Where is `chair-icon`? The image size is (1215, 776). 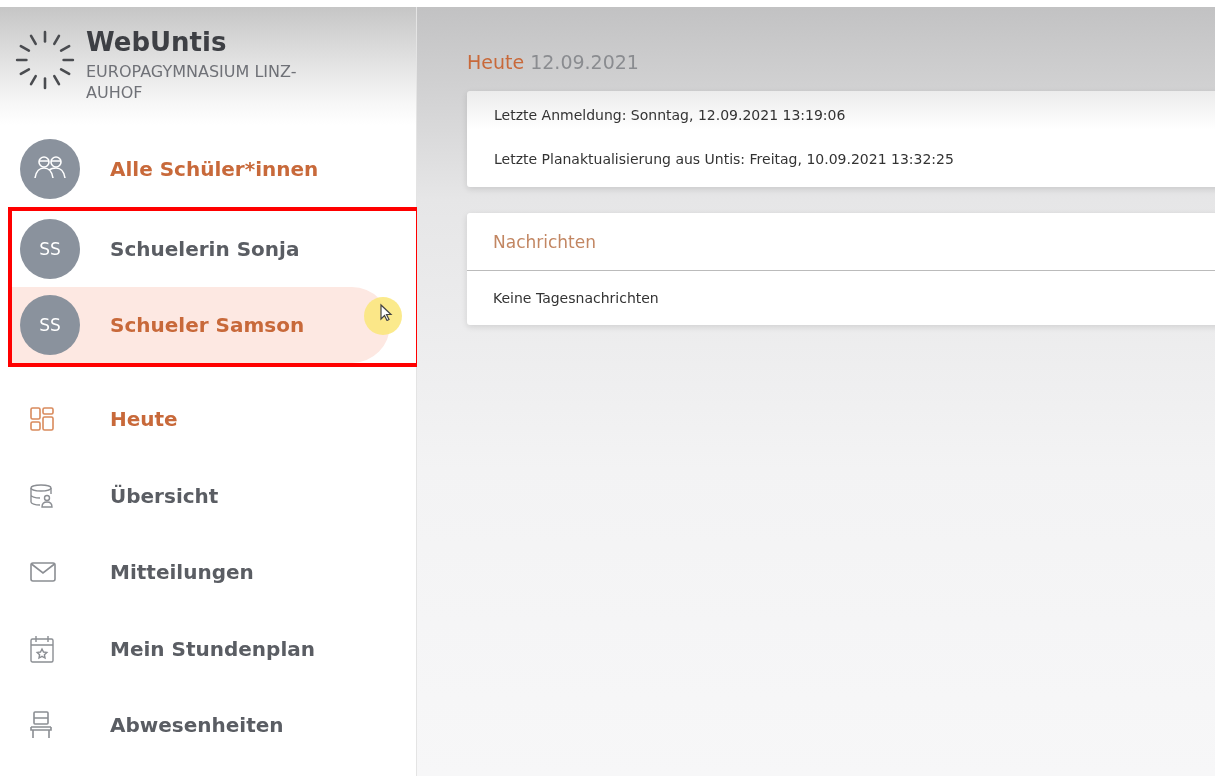 chair-icon is located at coordinates (41, 725).